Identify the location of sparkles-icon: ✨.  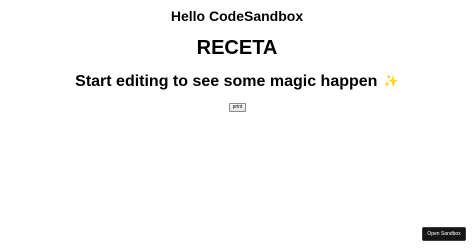
(391, 81).